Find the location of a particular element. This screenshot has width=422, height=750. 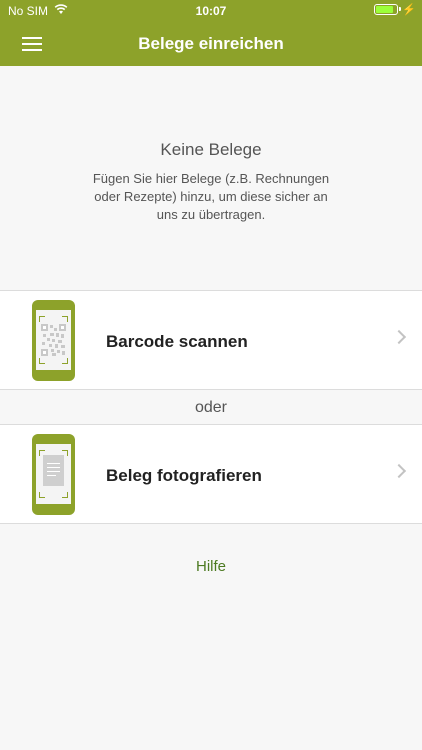

status-bar: No SIM 10:07 ⚡ is located at coordinates (211, 11).